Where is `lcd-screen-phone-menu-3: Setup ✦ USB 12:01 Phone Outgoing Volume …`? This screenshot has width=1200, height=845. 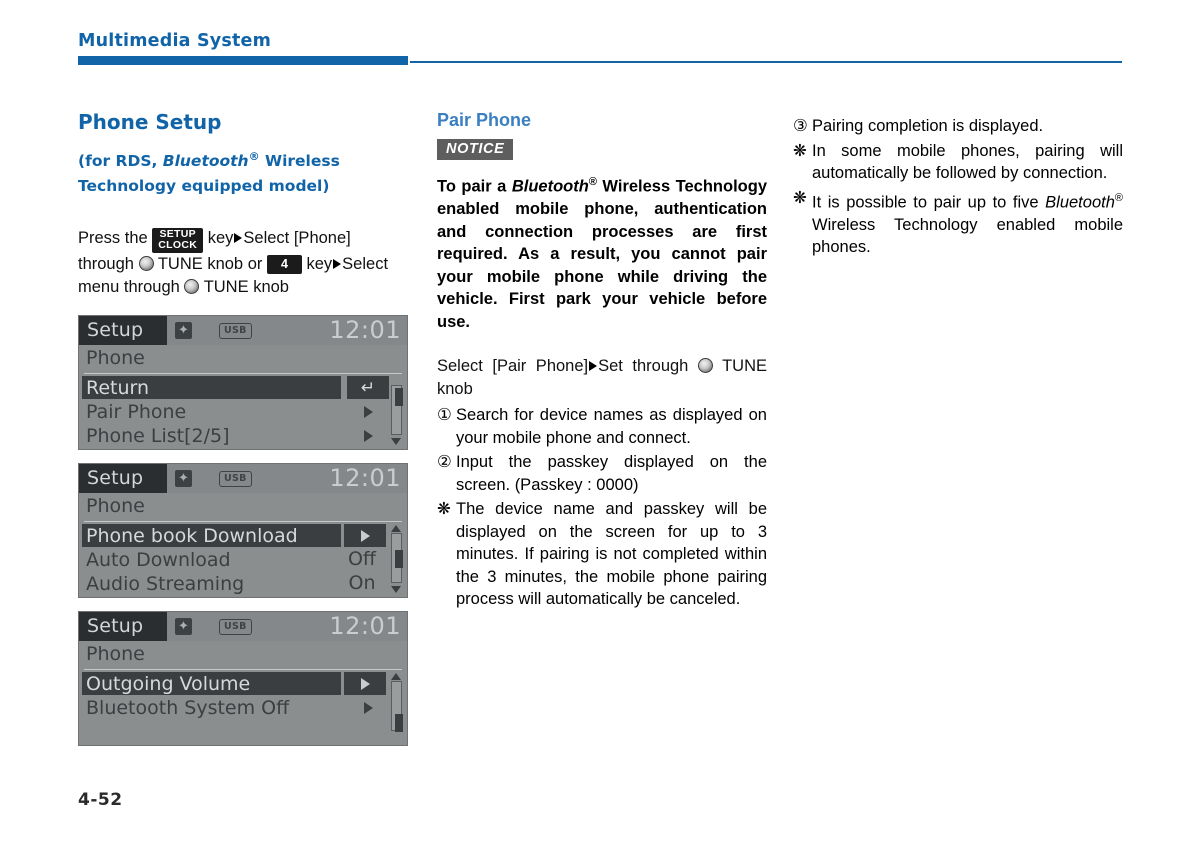 lcd-screen-phone-menu-3: Setup ✦ USB 12:01 Phone Outgoing Volume … is located at coordinates (243, 679).